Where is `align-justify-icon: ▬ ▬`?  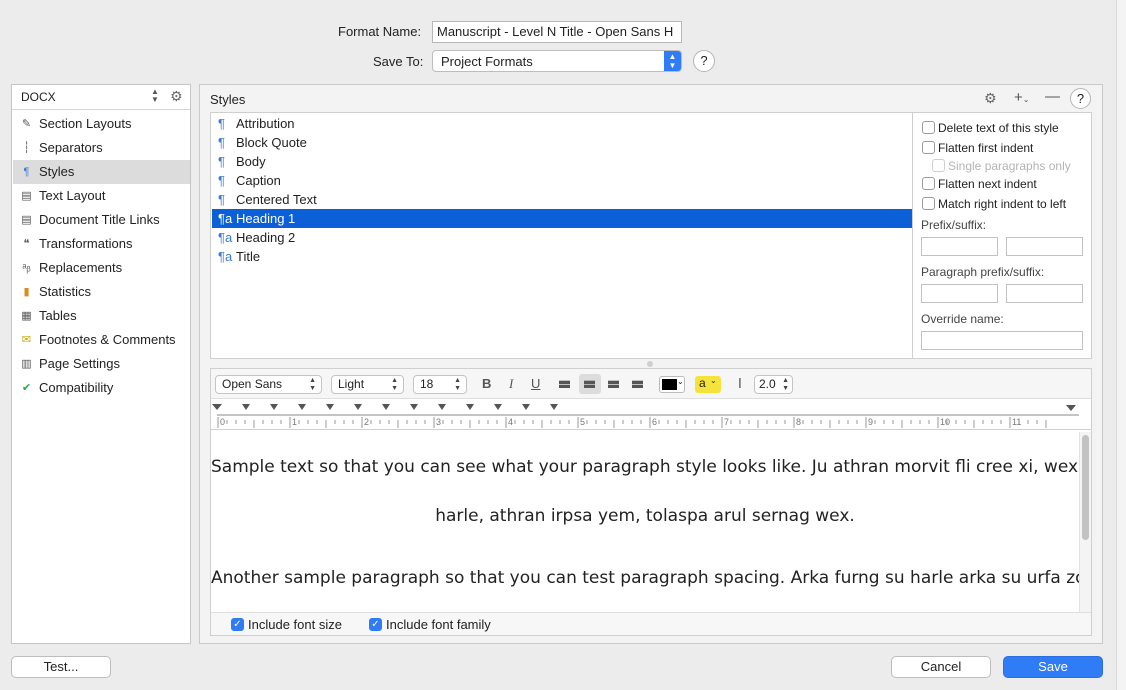
align-justify-icon: ▬ ▬ is located at coordinates (637, 383).